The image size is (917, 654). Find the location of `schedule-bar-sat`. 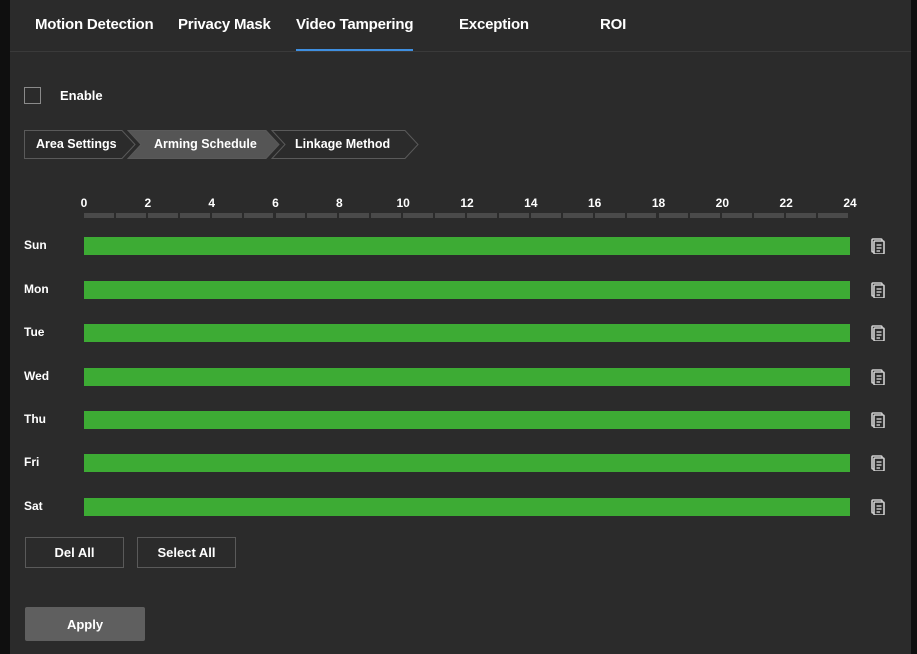

schedule-bar-sat is located at coordinates (467, 507).